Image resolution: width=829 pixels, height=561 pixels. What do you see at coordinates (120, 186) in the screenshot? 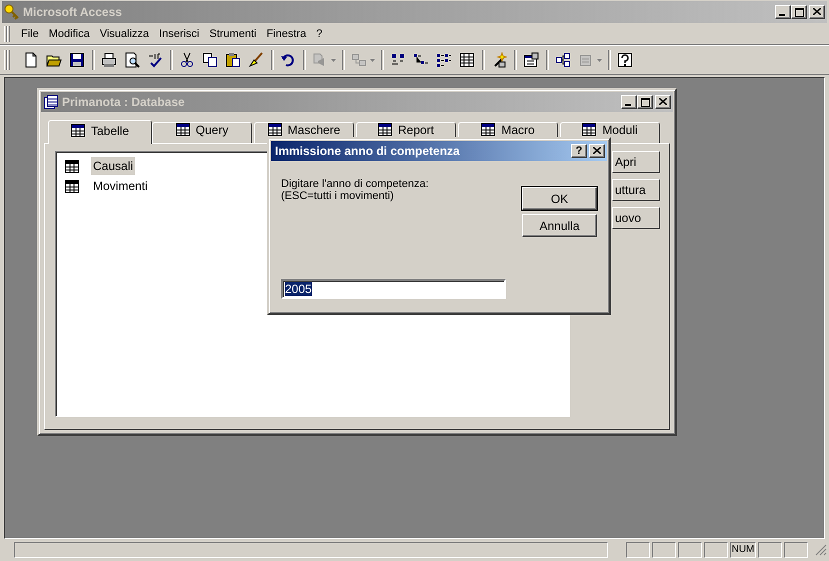
I see `list-item: Movimenti` at bounding box center [120, 186].